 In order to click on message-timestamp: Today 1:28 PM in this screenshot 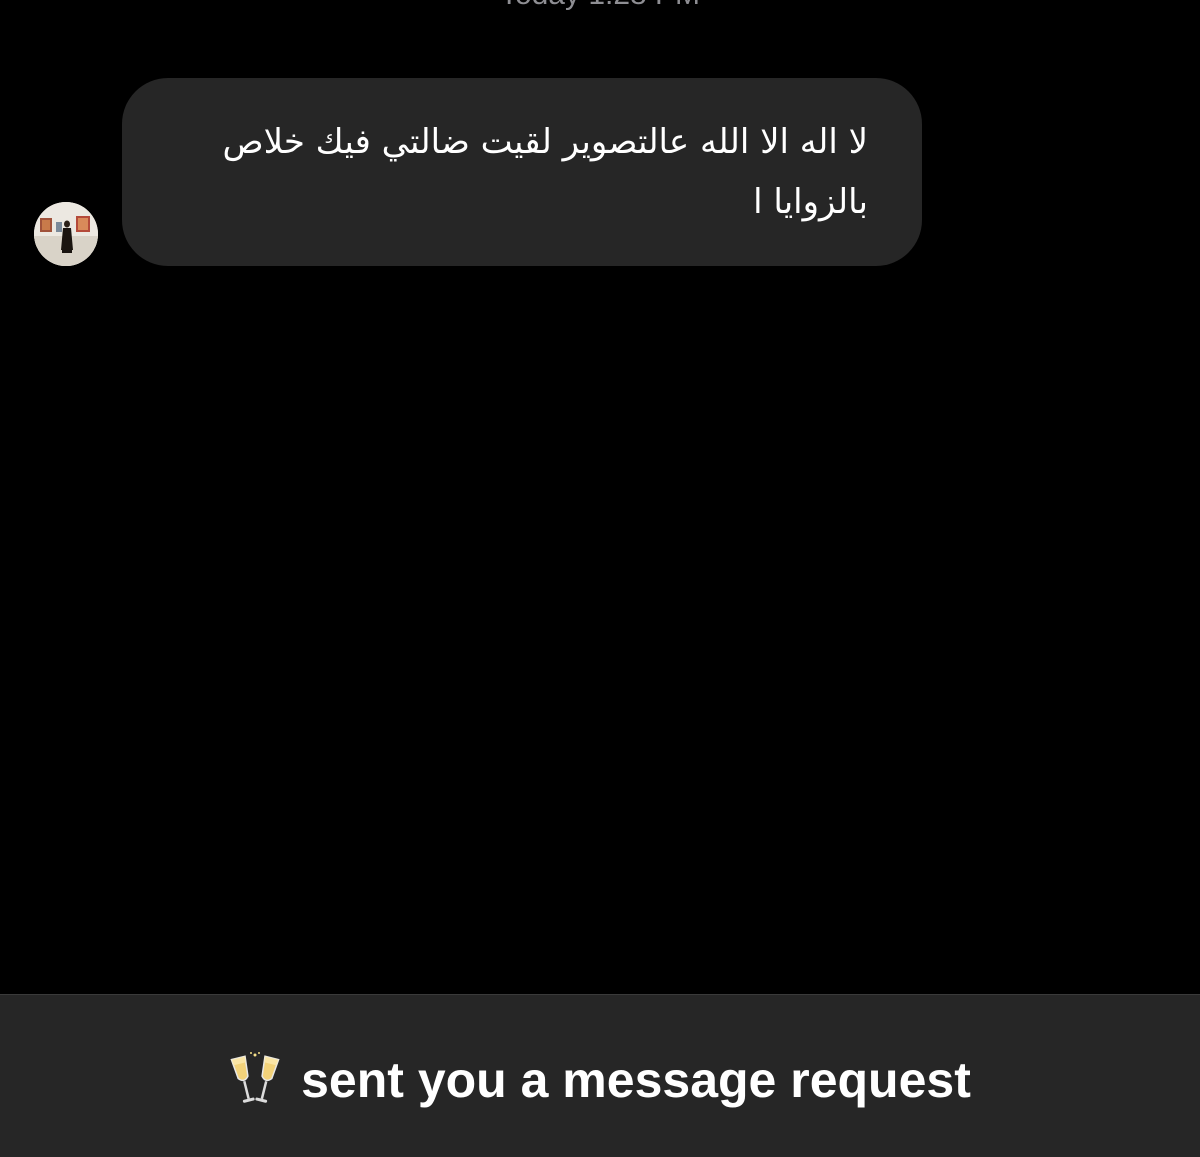, I will do `click(600, 6)`.